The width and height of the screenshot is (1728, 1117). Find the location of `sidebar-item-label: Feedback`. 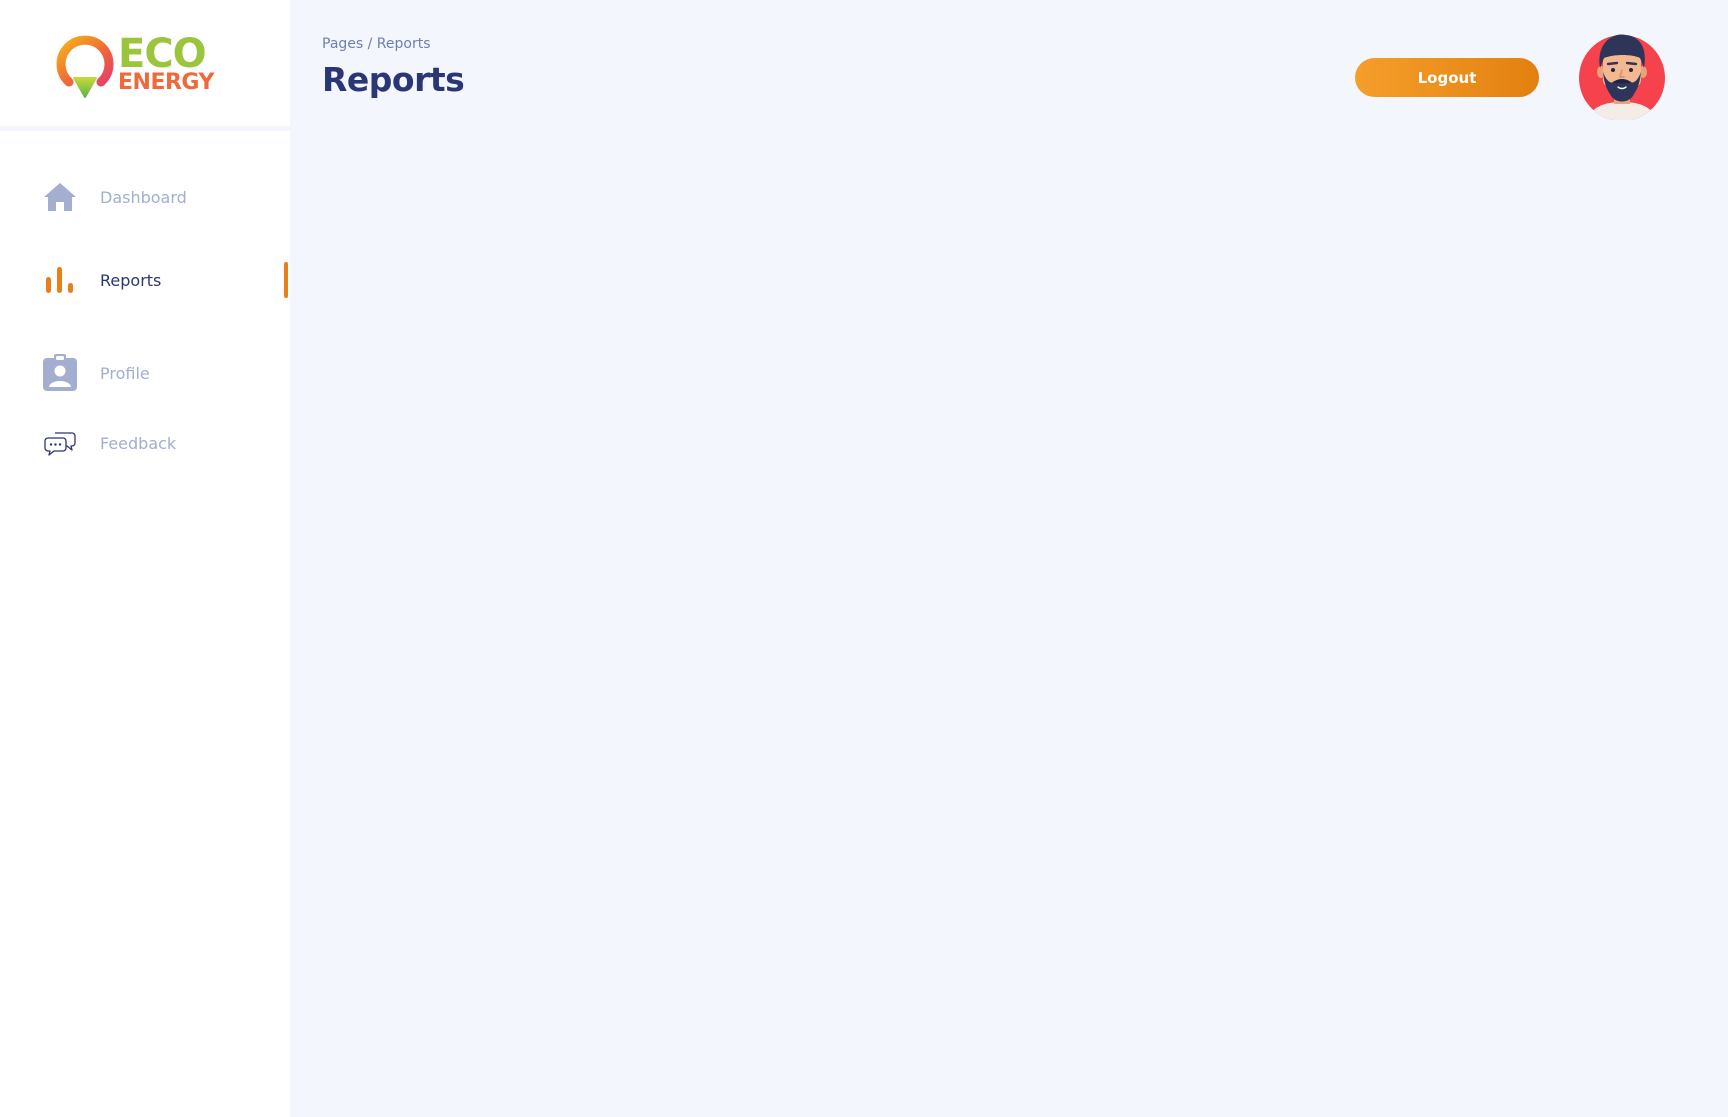

sidebar-item-label: Feedback is located at coordinates (138, 443).